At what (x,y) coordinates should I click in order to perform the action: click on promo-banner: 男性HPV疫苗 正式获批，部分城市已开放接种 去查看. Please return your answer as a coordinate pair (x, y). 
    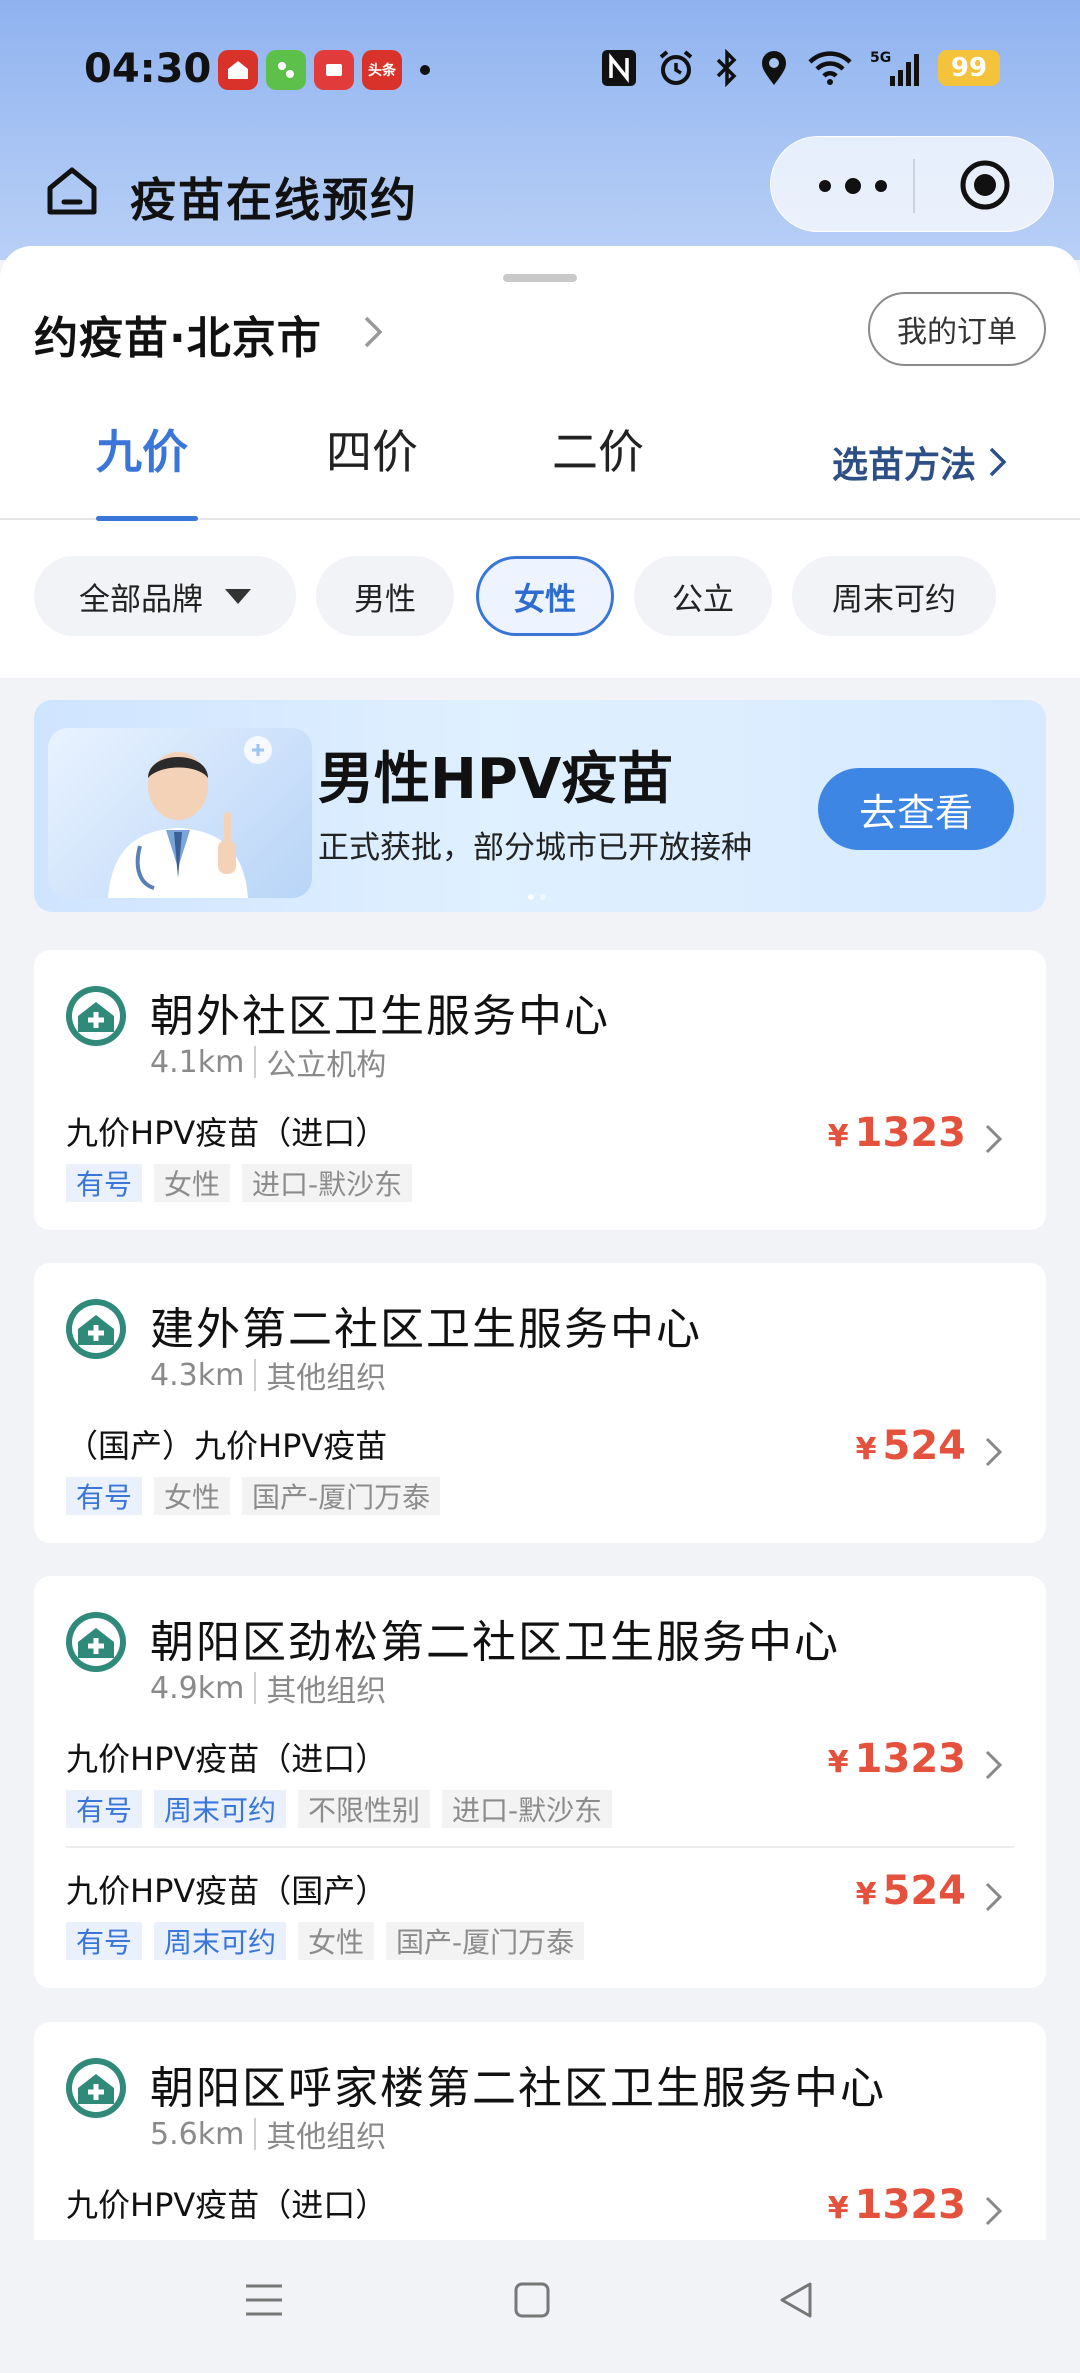
    Looking at the image, I should click on (540, 806).